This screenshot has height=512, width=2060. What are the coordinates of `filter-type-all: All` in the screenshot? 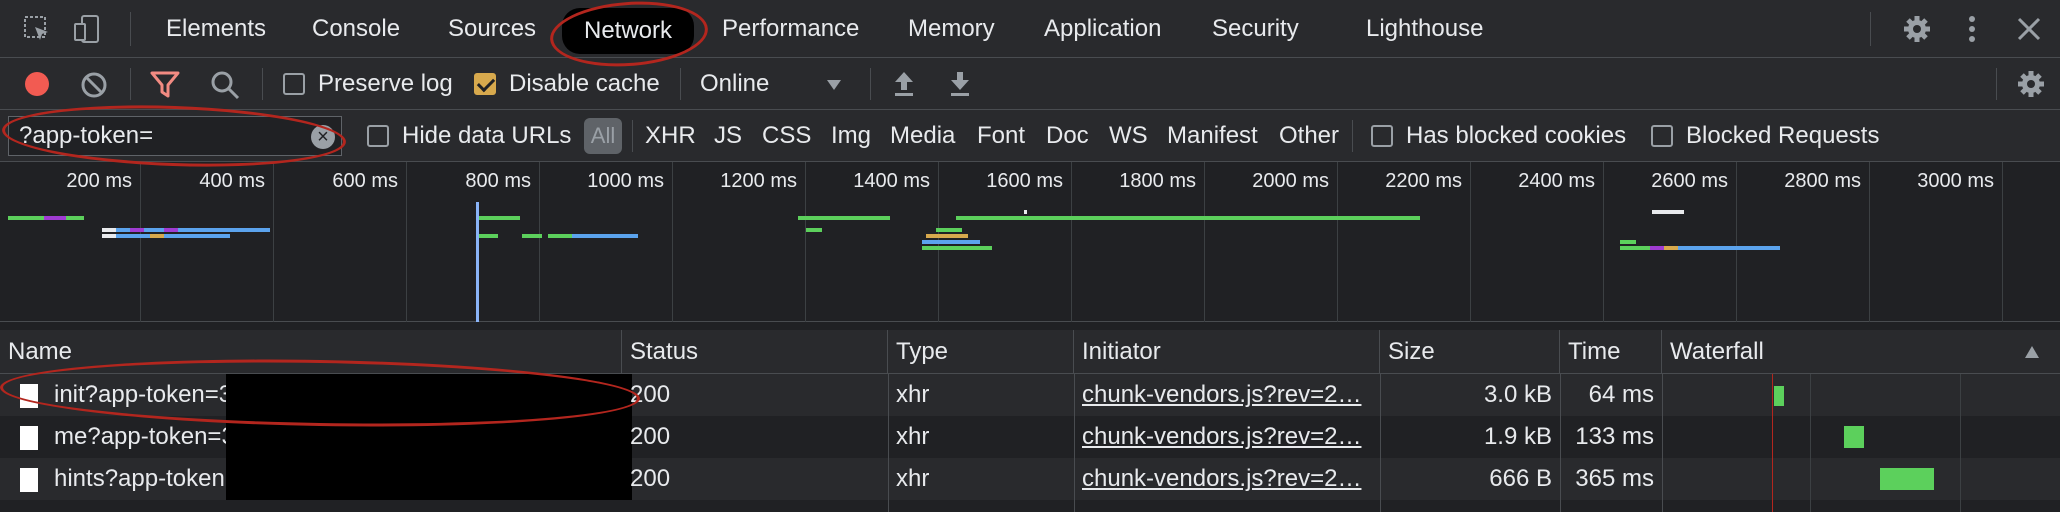 It's located at (603, 136).